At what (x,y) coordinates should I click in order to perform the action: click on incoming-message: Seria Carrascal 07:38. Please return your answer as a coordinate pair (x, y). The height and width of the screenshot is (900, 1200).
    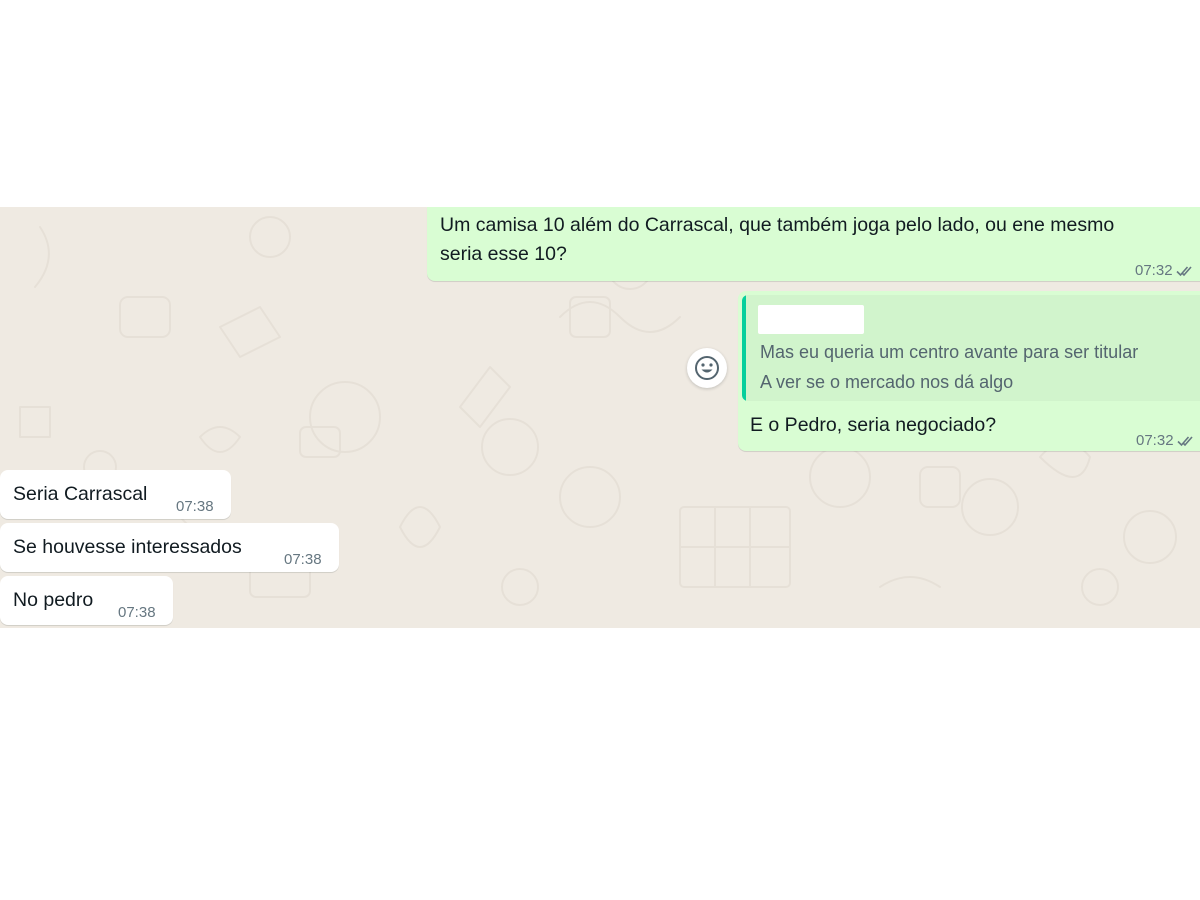
    Looking at the image, I should click on (115, 494).